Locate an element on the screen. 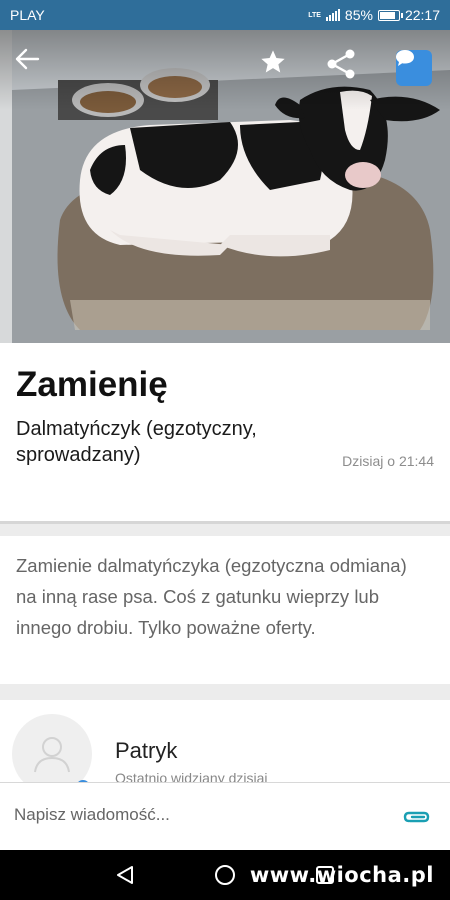 The image size is (450, 900). watermark-text: www.wiocha.pl is located at coordinates (341, 875).